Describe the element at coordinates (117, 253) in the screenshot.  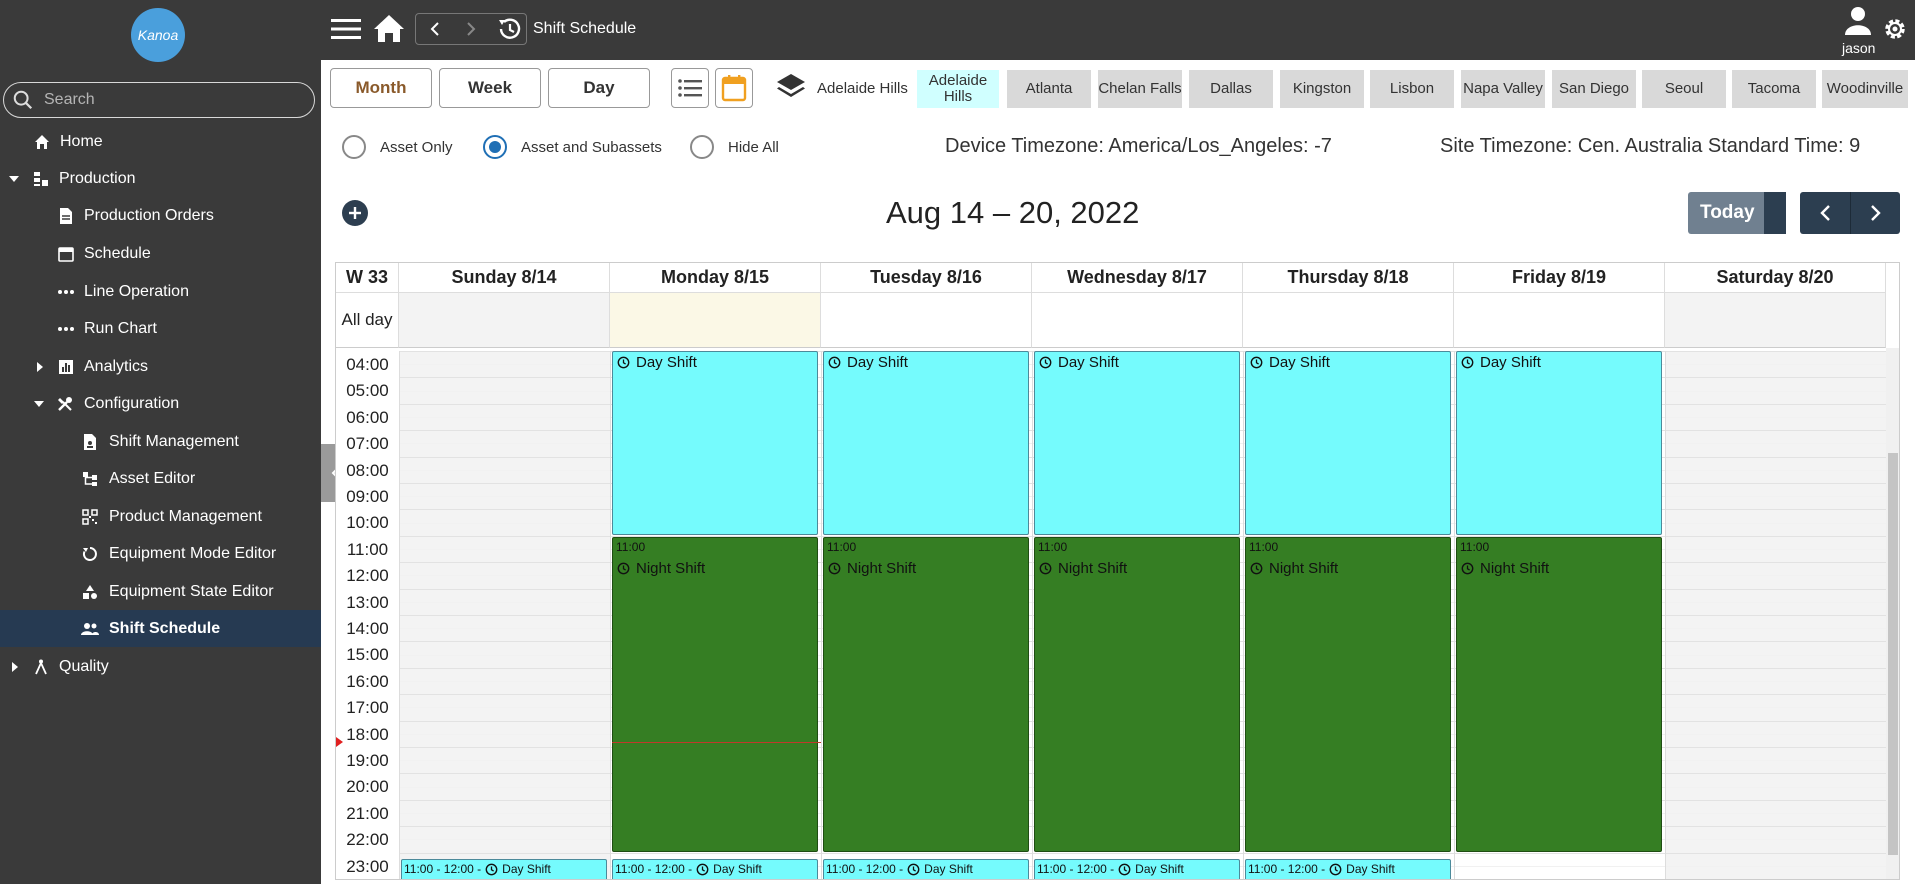
I see `nav-schedule-label: Schedule` at that location.